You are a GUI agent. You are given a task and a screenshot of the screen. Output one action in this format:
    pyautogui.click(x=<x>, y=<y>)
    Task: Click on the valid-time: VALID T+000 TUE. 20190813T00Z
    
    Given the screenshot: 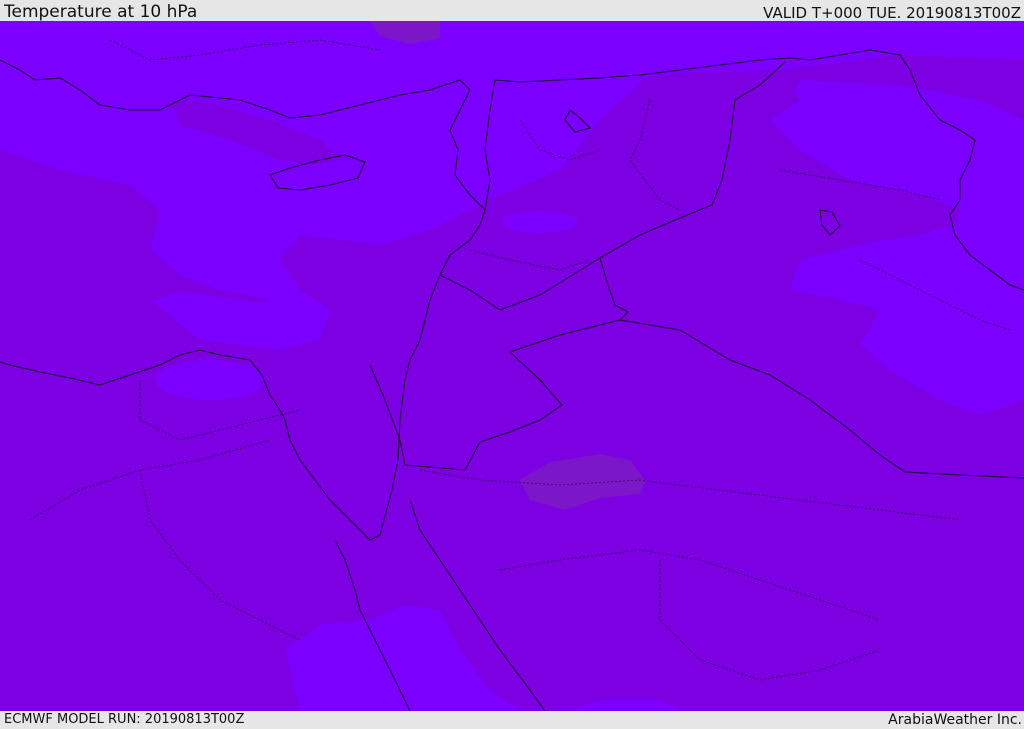 What is the action you would take?
    pyautogui.click(x=892, y=13)
    